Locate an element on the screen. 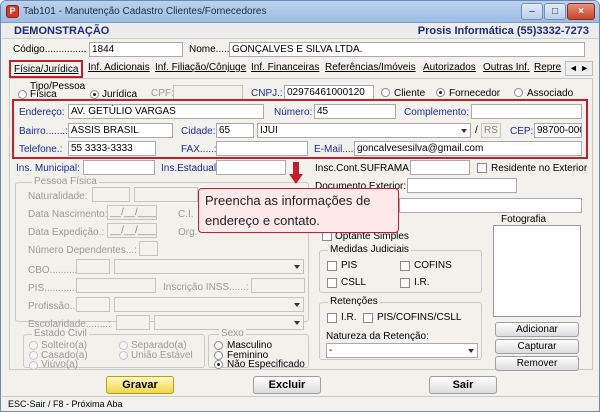 The height and width of the screenshot is (412, 600). numero-input: 45 is located at coordinates (355, 111).